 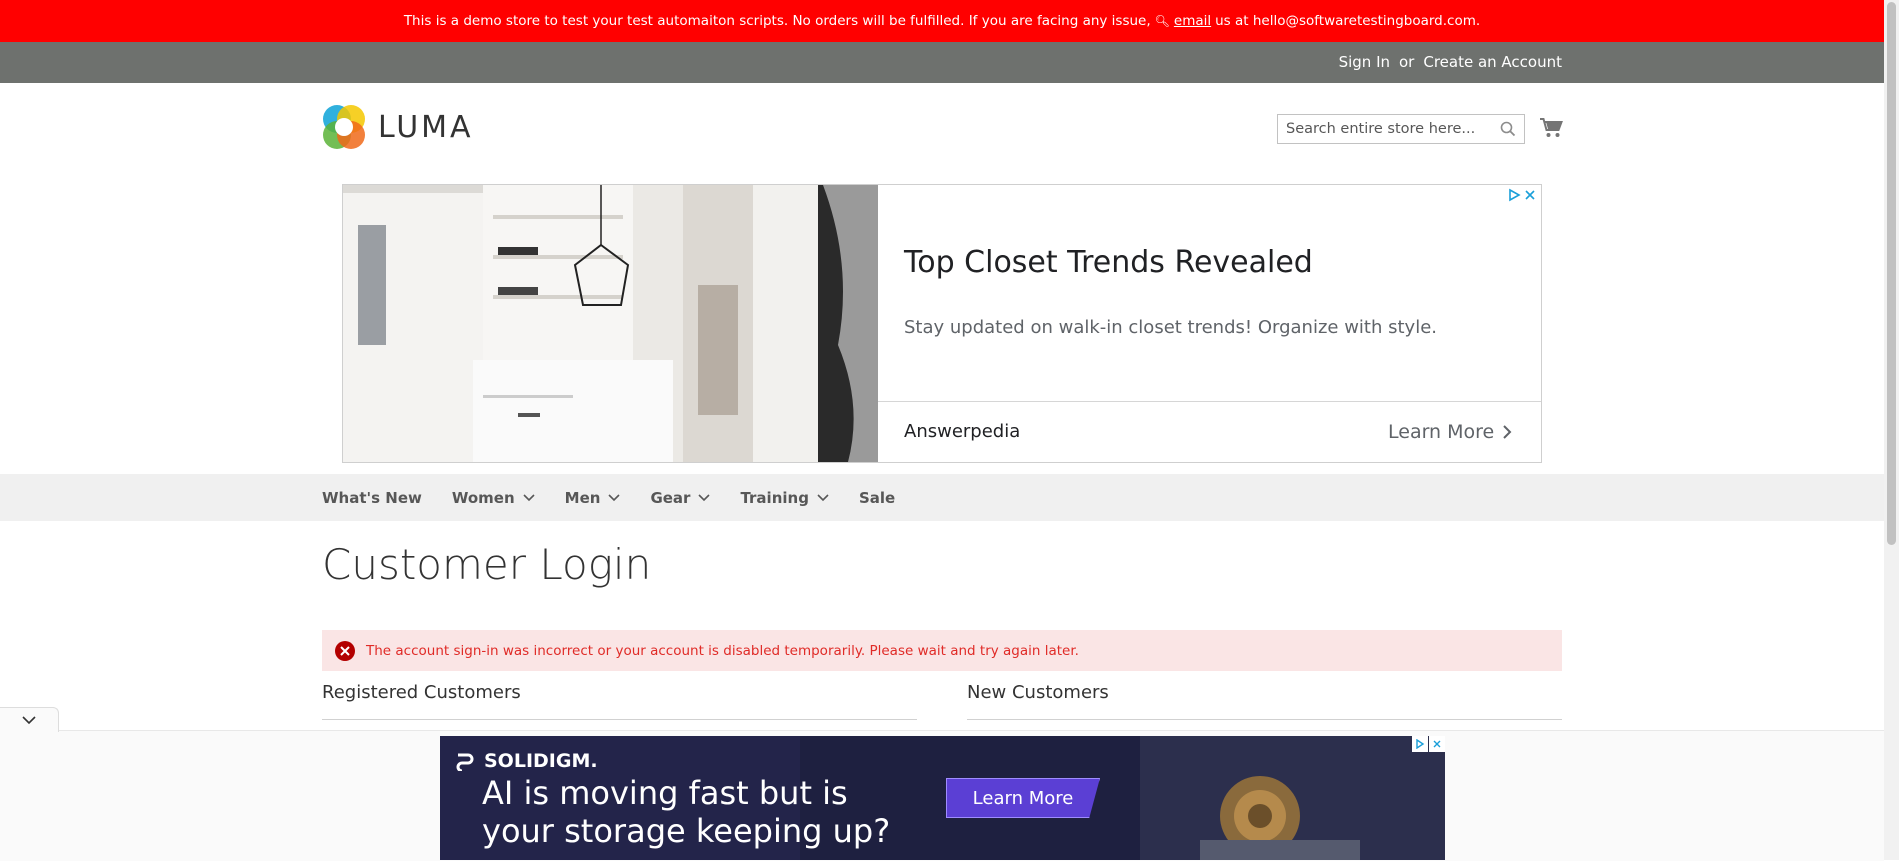 What do you see at coordinates (670, 497) in the screenshot?
I see `nav-item-label: Gear` at bounding box center [670, 497].